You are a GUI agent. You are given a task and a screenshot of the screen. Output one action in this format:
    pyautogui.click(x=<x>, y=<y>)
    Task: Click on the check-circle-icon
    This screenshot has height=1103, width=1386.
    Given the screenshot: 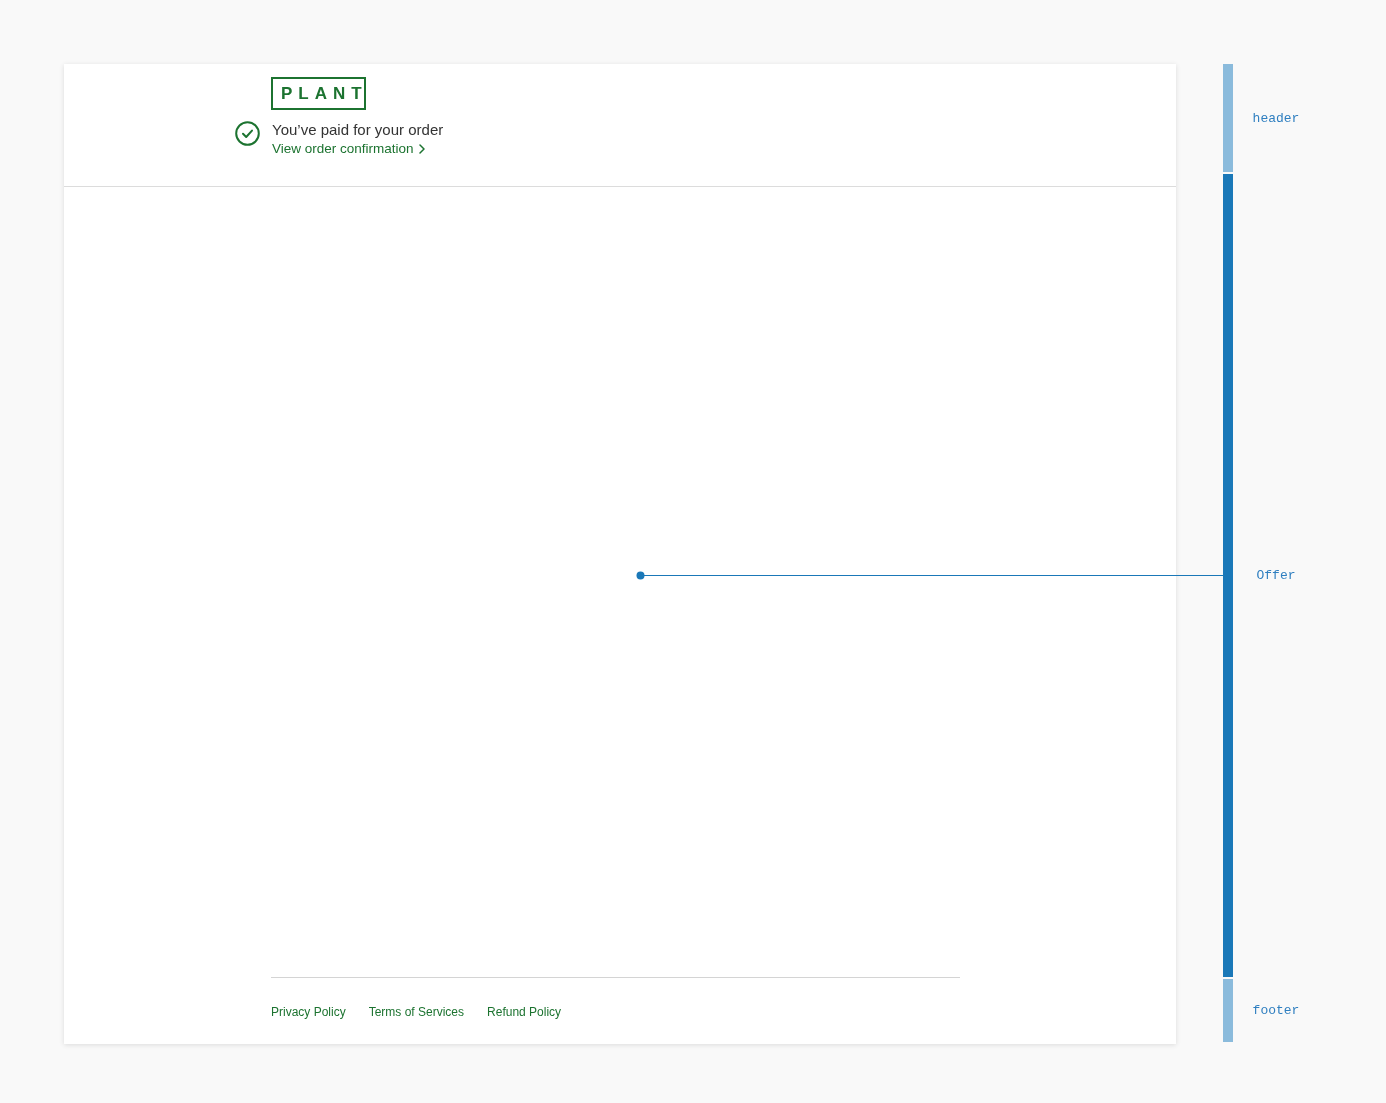 What is the action you would take?
    pyautogui.click(x=247, y=133)
    